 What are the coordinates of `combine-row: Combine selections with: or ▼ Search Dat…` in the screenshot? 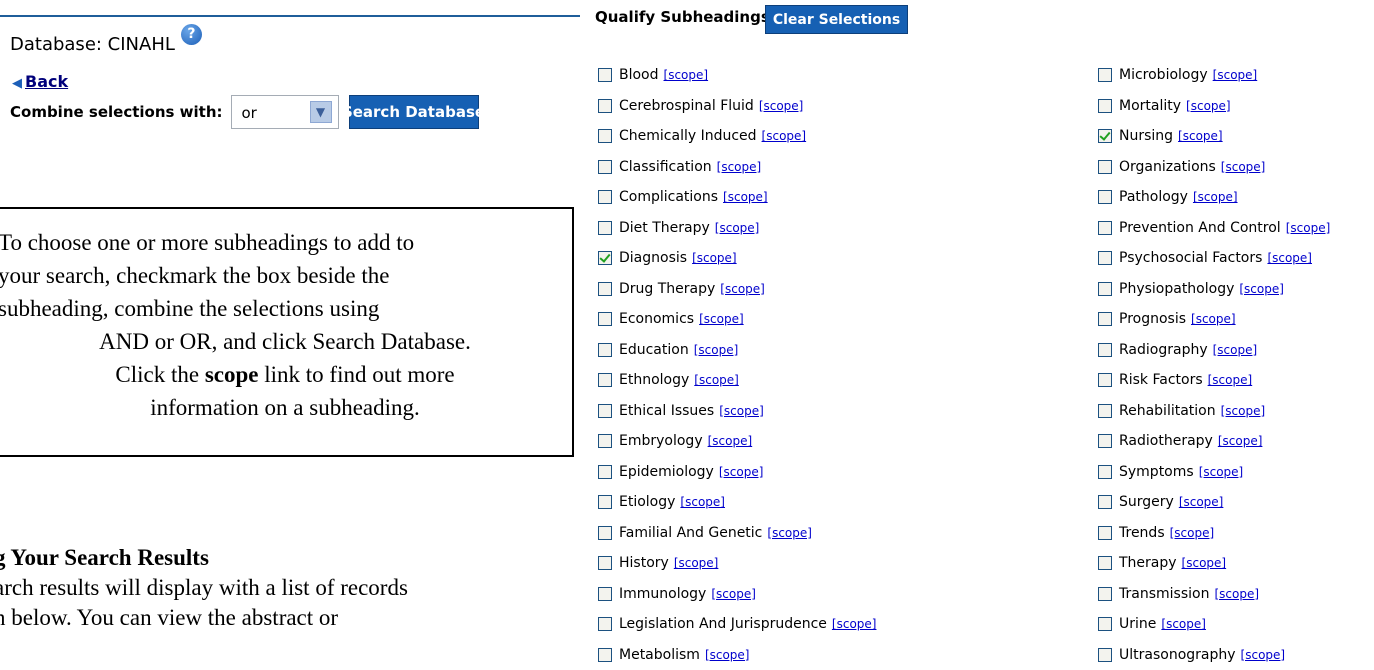 It's located at (244, 112).